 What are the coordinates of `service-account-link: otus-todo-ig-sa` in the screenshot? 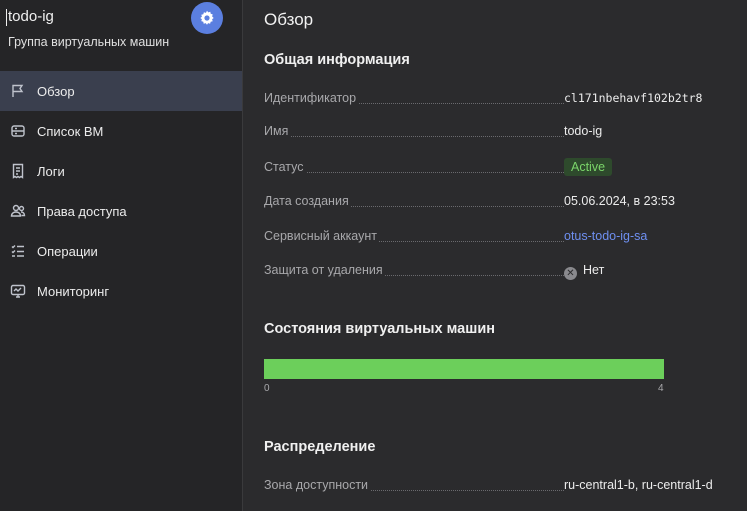 It's located at (605, 236).